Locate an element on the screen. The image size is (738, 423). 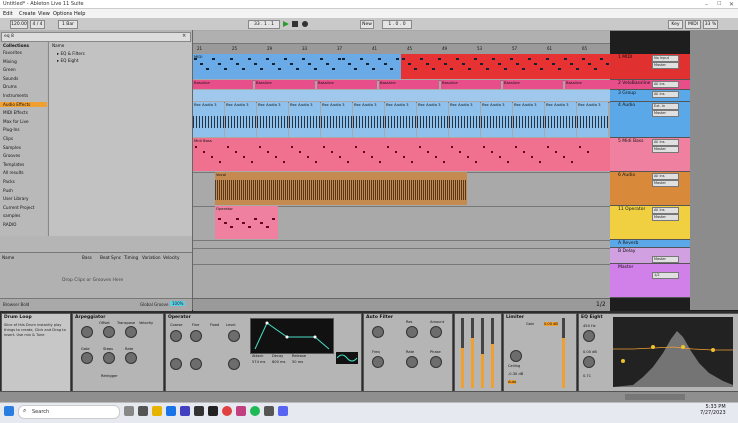
clip: Operator is located at coordinates (246, 222).